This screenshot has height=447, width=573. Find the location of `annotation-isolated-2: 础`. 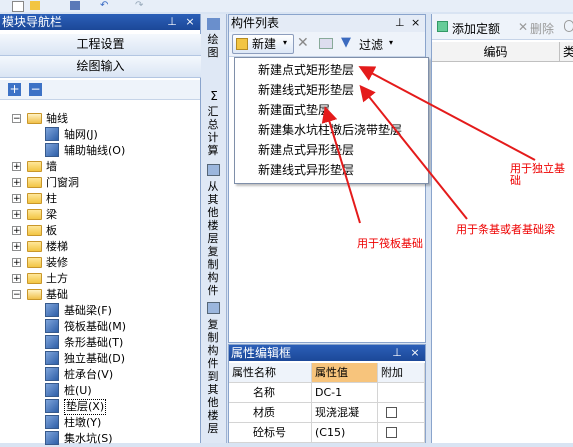

annotation-isolated-2: 础 is located at coordinates (515, 180).